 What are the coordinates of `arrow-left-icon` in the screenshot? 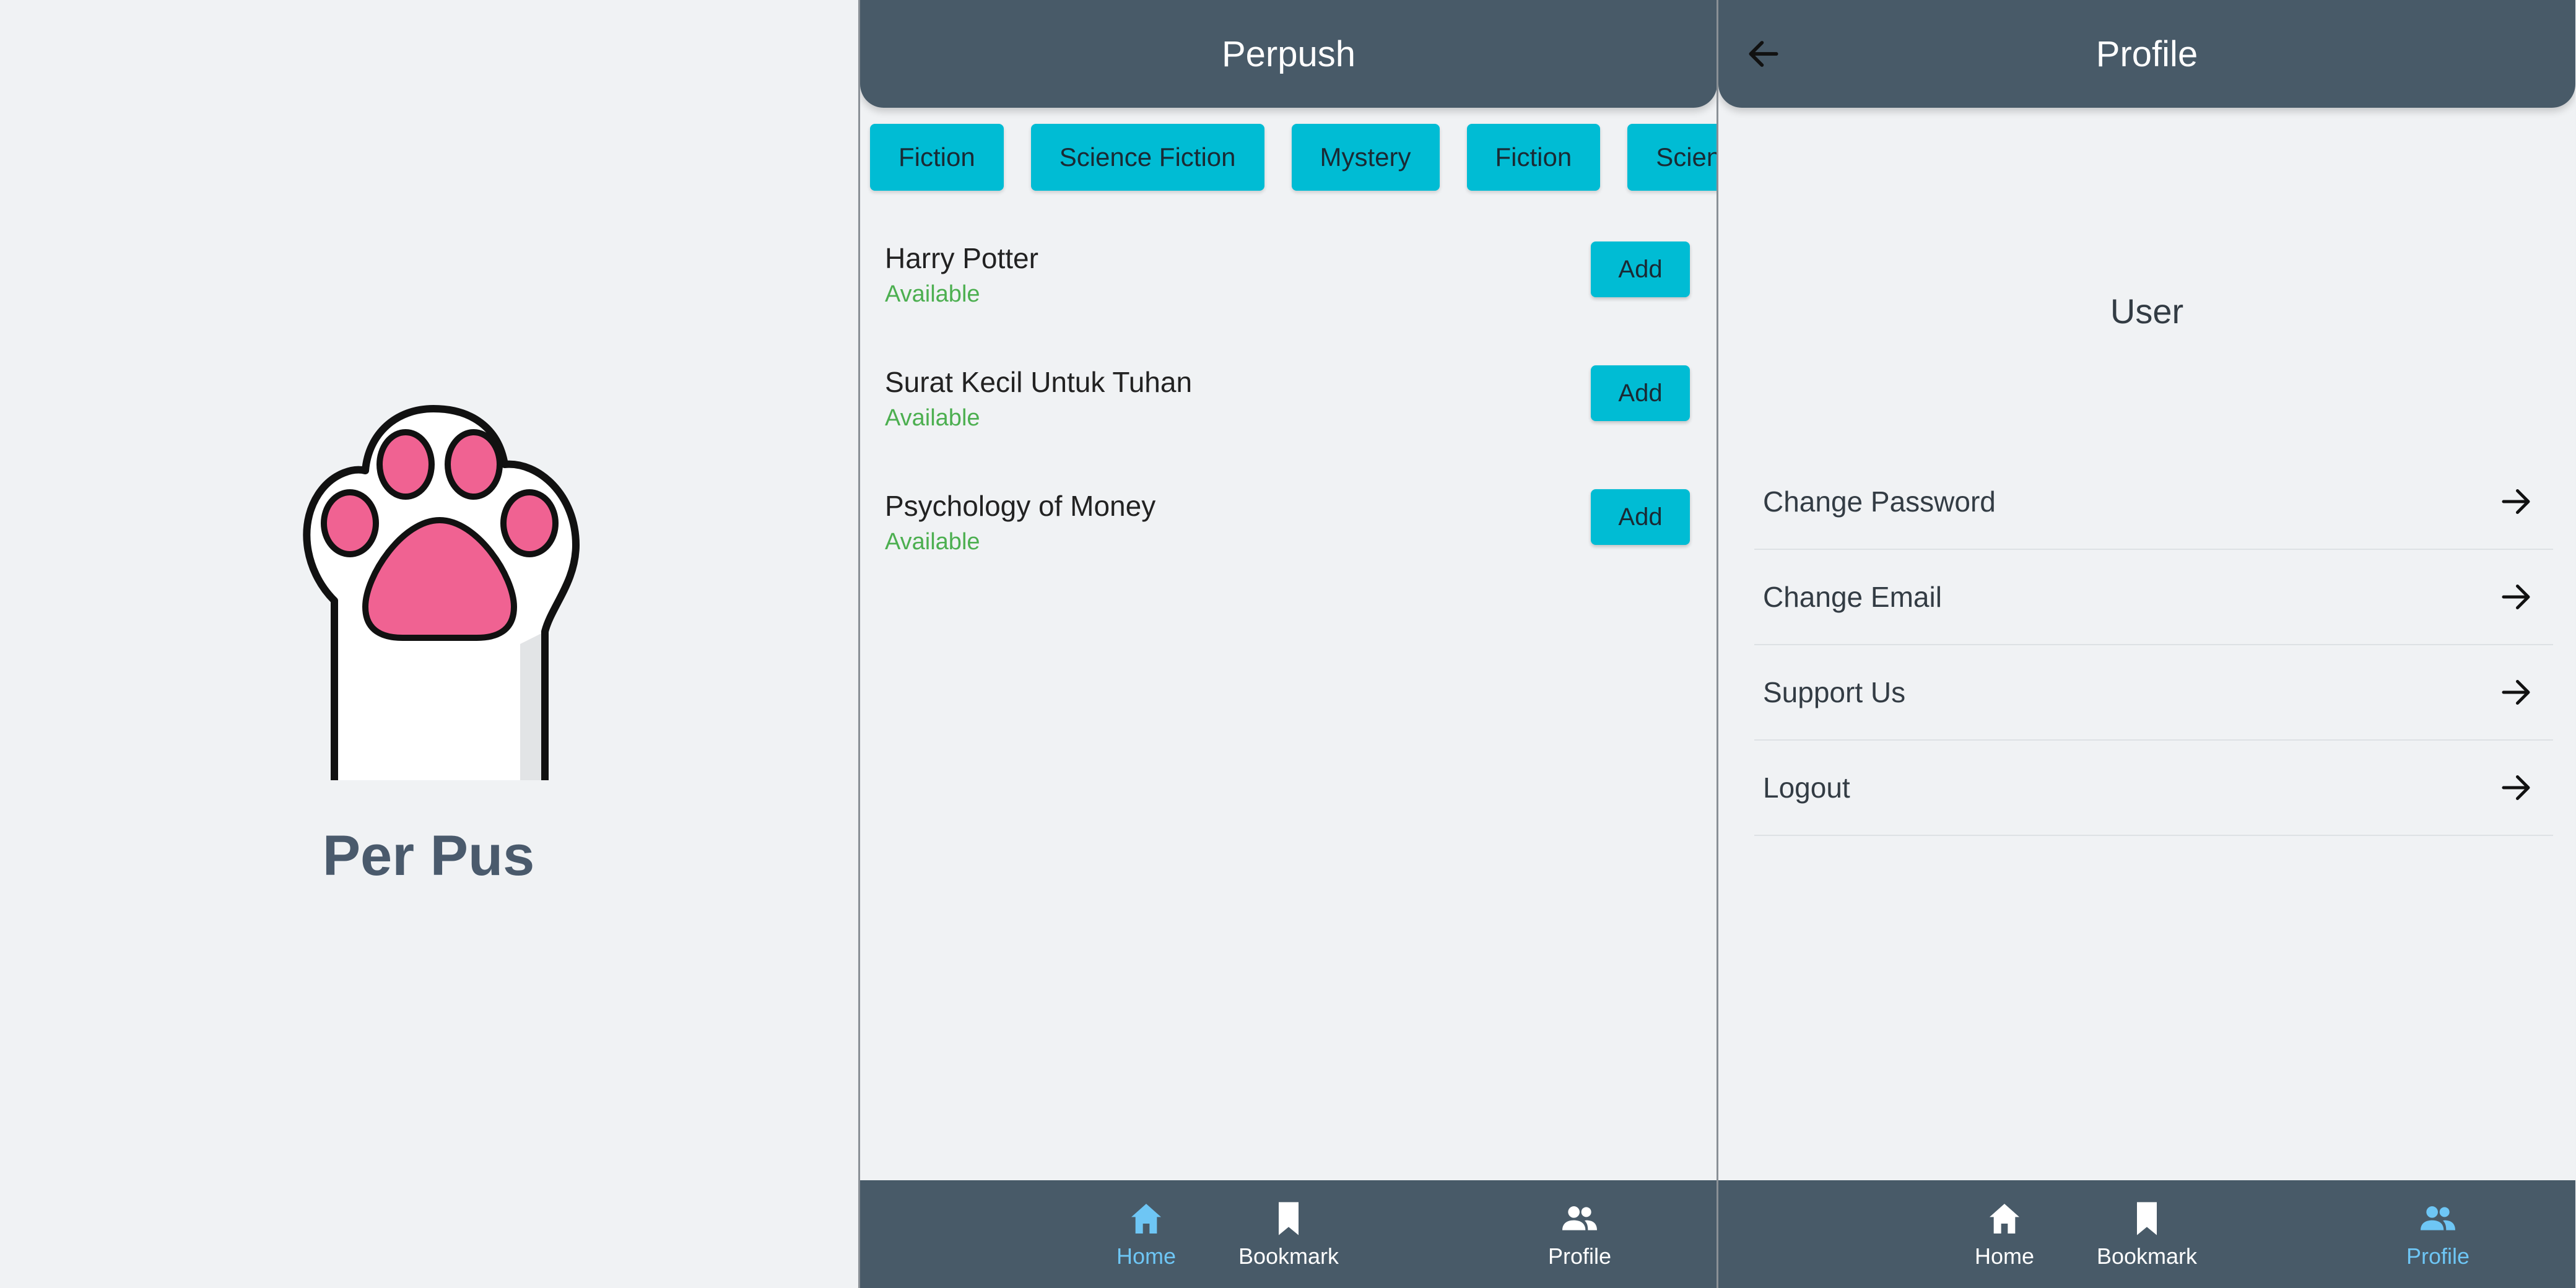 It's located at (1763, 54).